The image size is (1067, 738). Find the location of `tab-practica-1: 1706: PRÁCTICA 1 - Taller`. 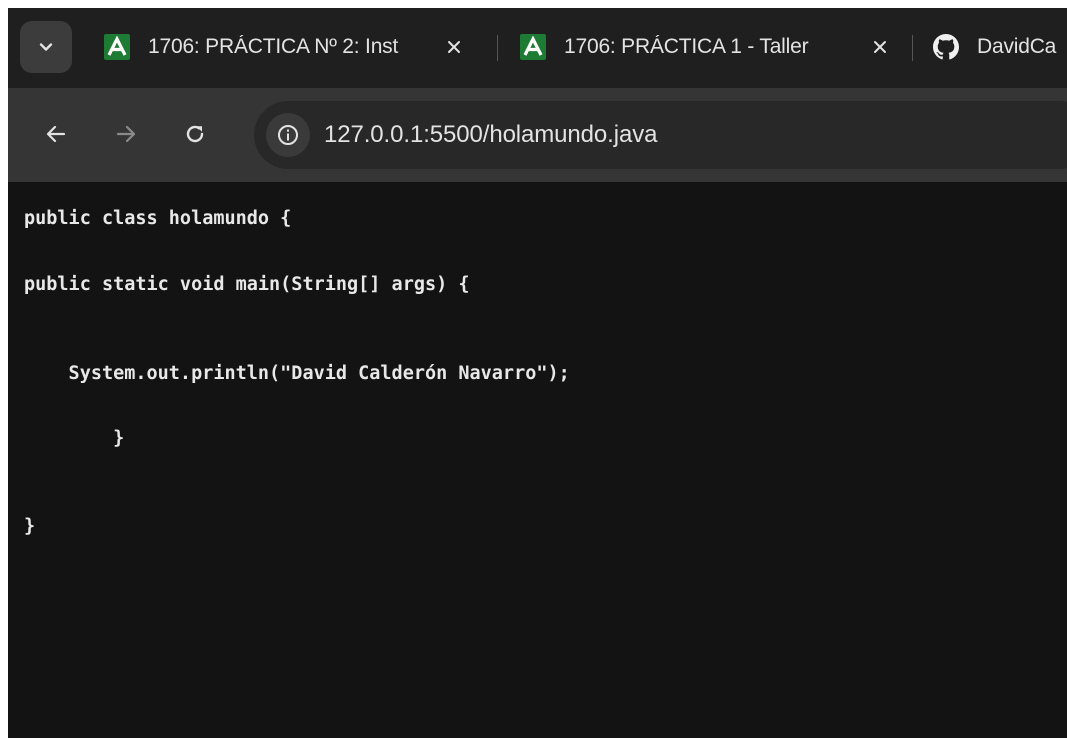

tab-practica-1: 1706: PRÁCTICA 1 - Taller is located at coordinates (707, 47).